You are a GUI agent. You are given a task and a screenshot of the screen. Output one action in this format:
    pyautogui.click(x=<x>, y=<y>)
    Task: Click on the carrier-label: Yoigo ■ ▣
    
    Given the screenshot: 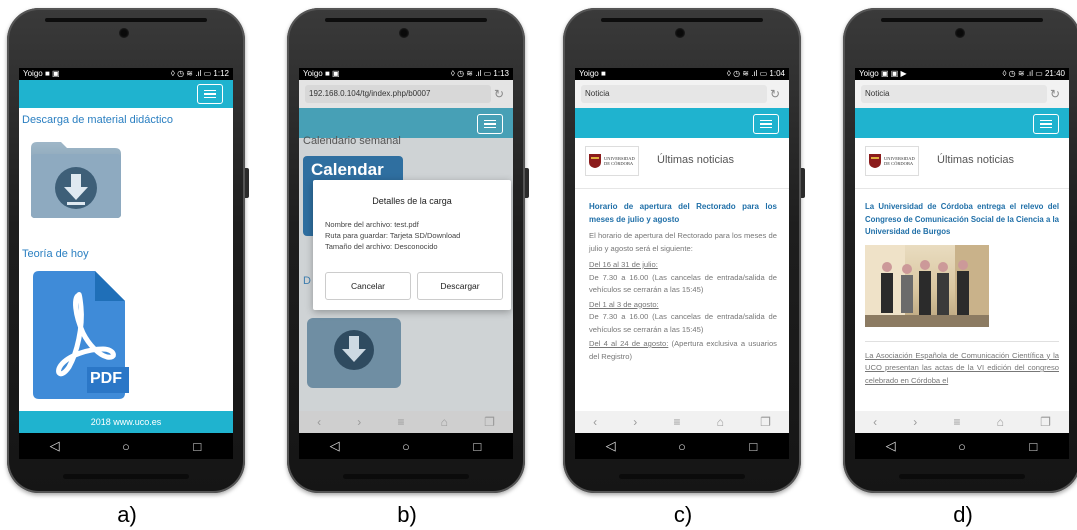 What is the action you would take?
    pyautogui.click(x=41, y=73)
    